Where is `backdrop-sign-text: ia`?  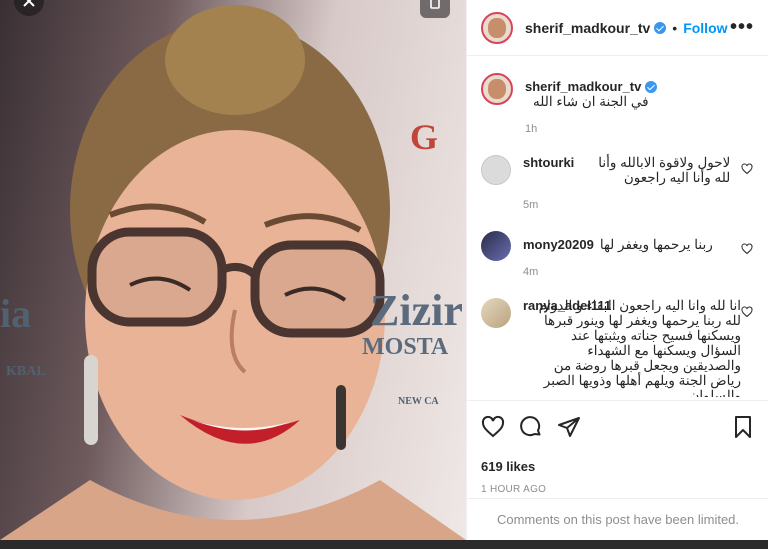
backdrop-sign-text: ia is located at coordinates (16, 313).